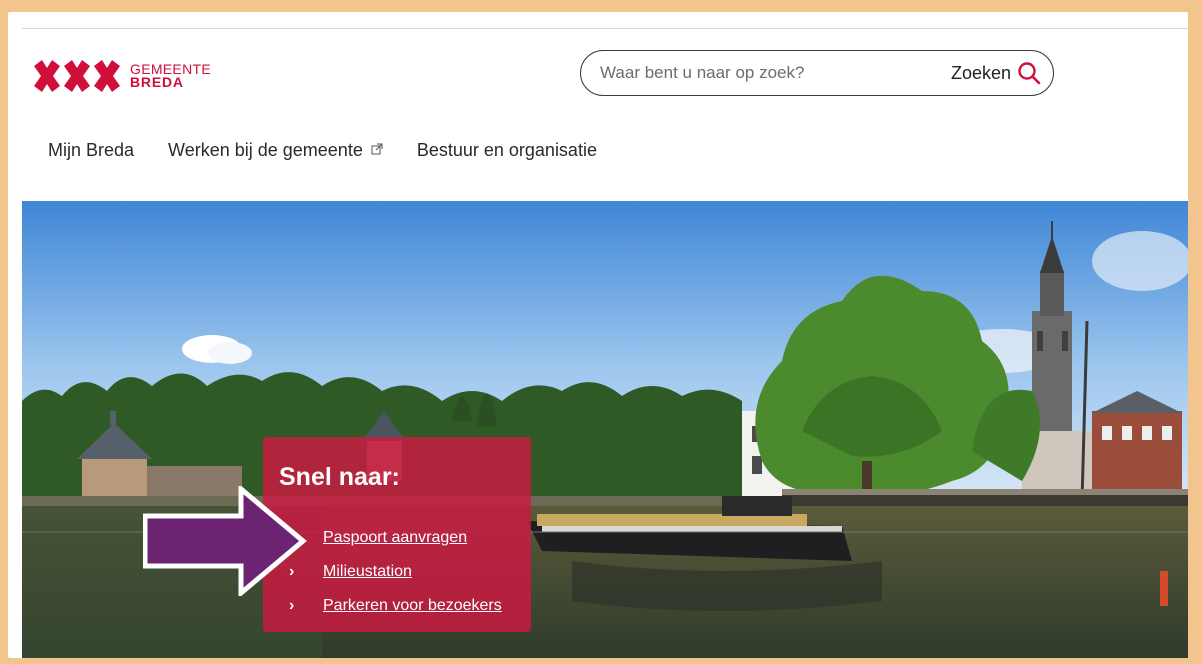 Image resolution: width=1202 pixels, height=664 pixels. I want to click on quick-link-label: Parkeren voor bezoekers, so click(412, 605).